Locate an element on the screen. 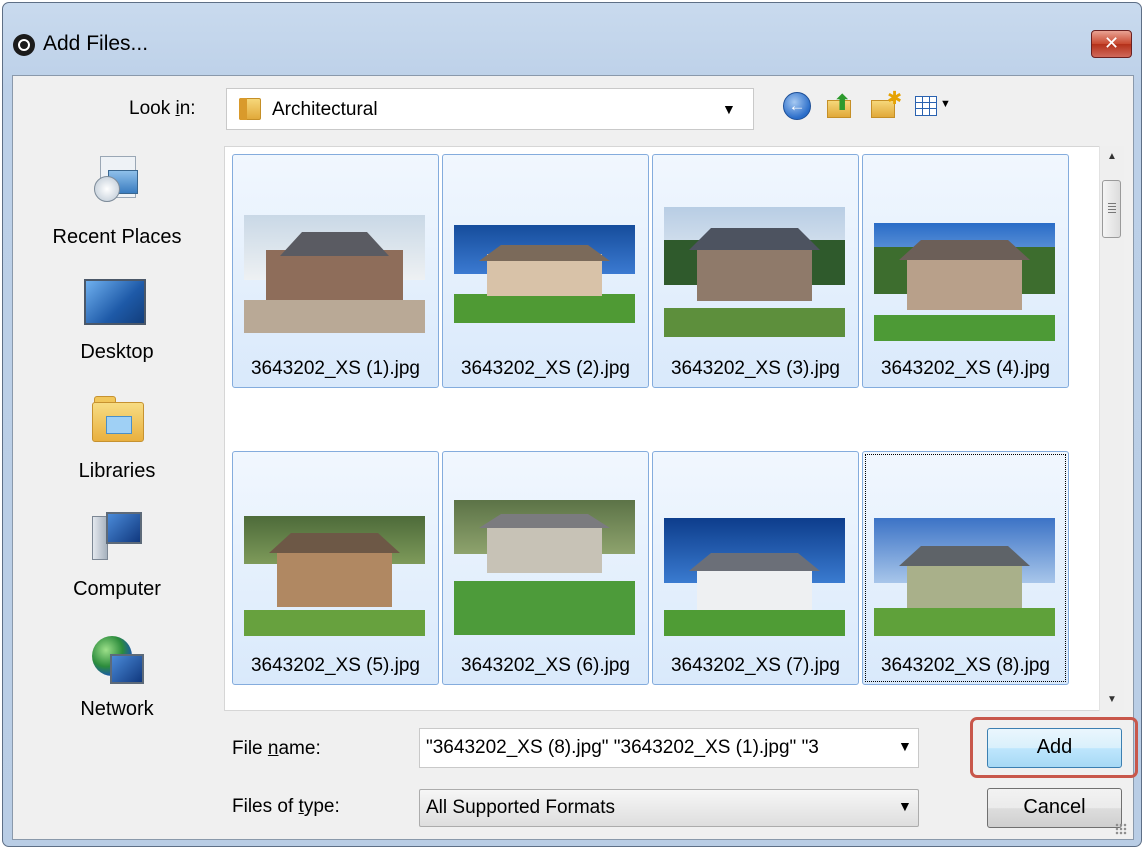 The image size is (1144, 849). file-name: 3643202_XS (1).jpg is located at coordinates (335, 368).